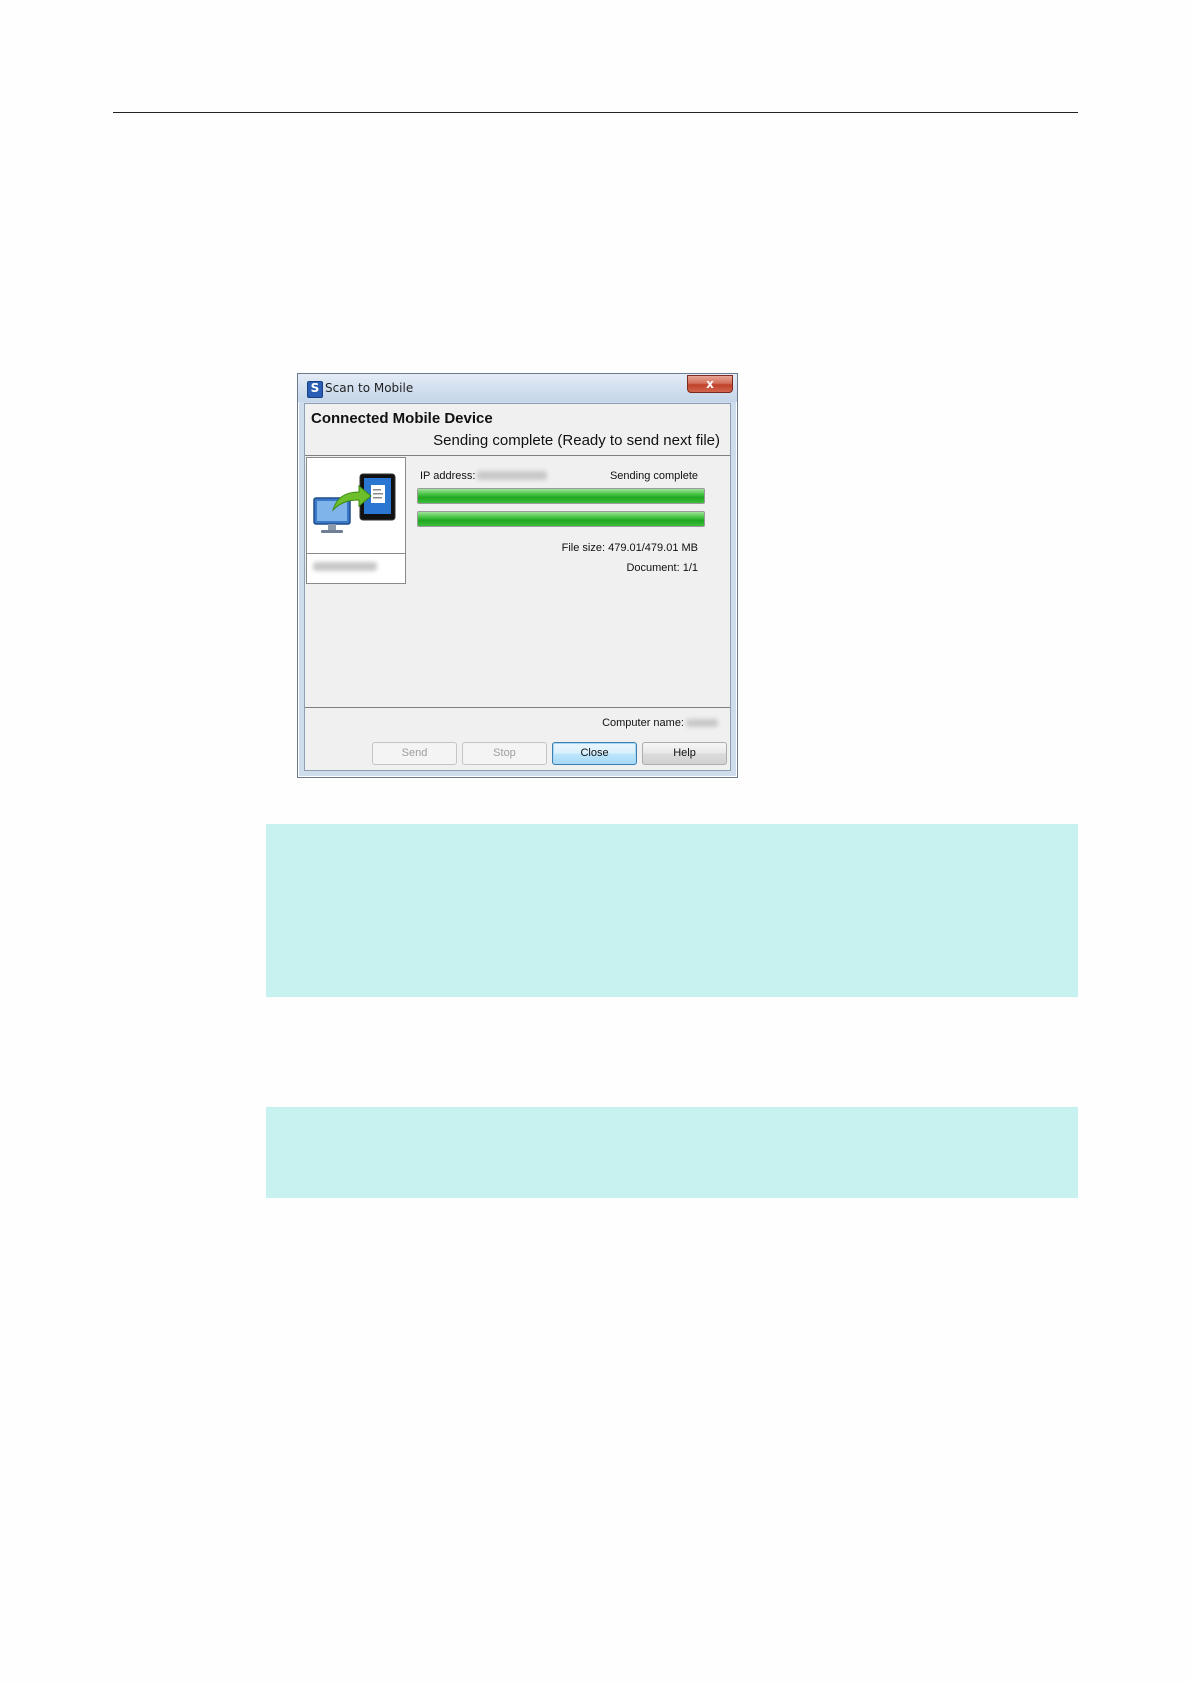 This screenshot has height=1684, width=1190. What do you see at coordinates (517, 388) in the screenshot?
I see `title-bar: Scan to Mobile x` at bounding box center [517, 388].